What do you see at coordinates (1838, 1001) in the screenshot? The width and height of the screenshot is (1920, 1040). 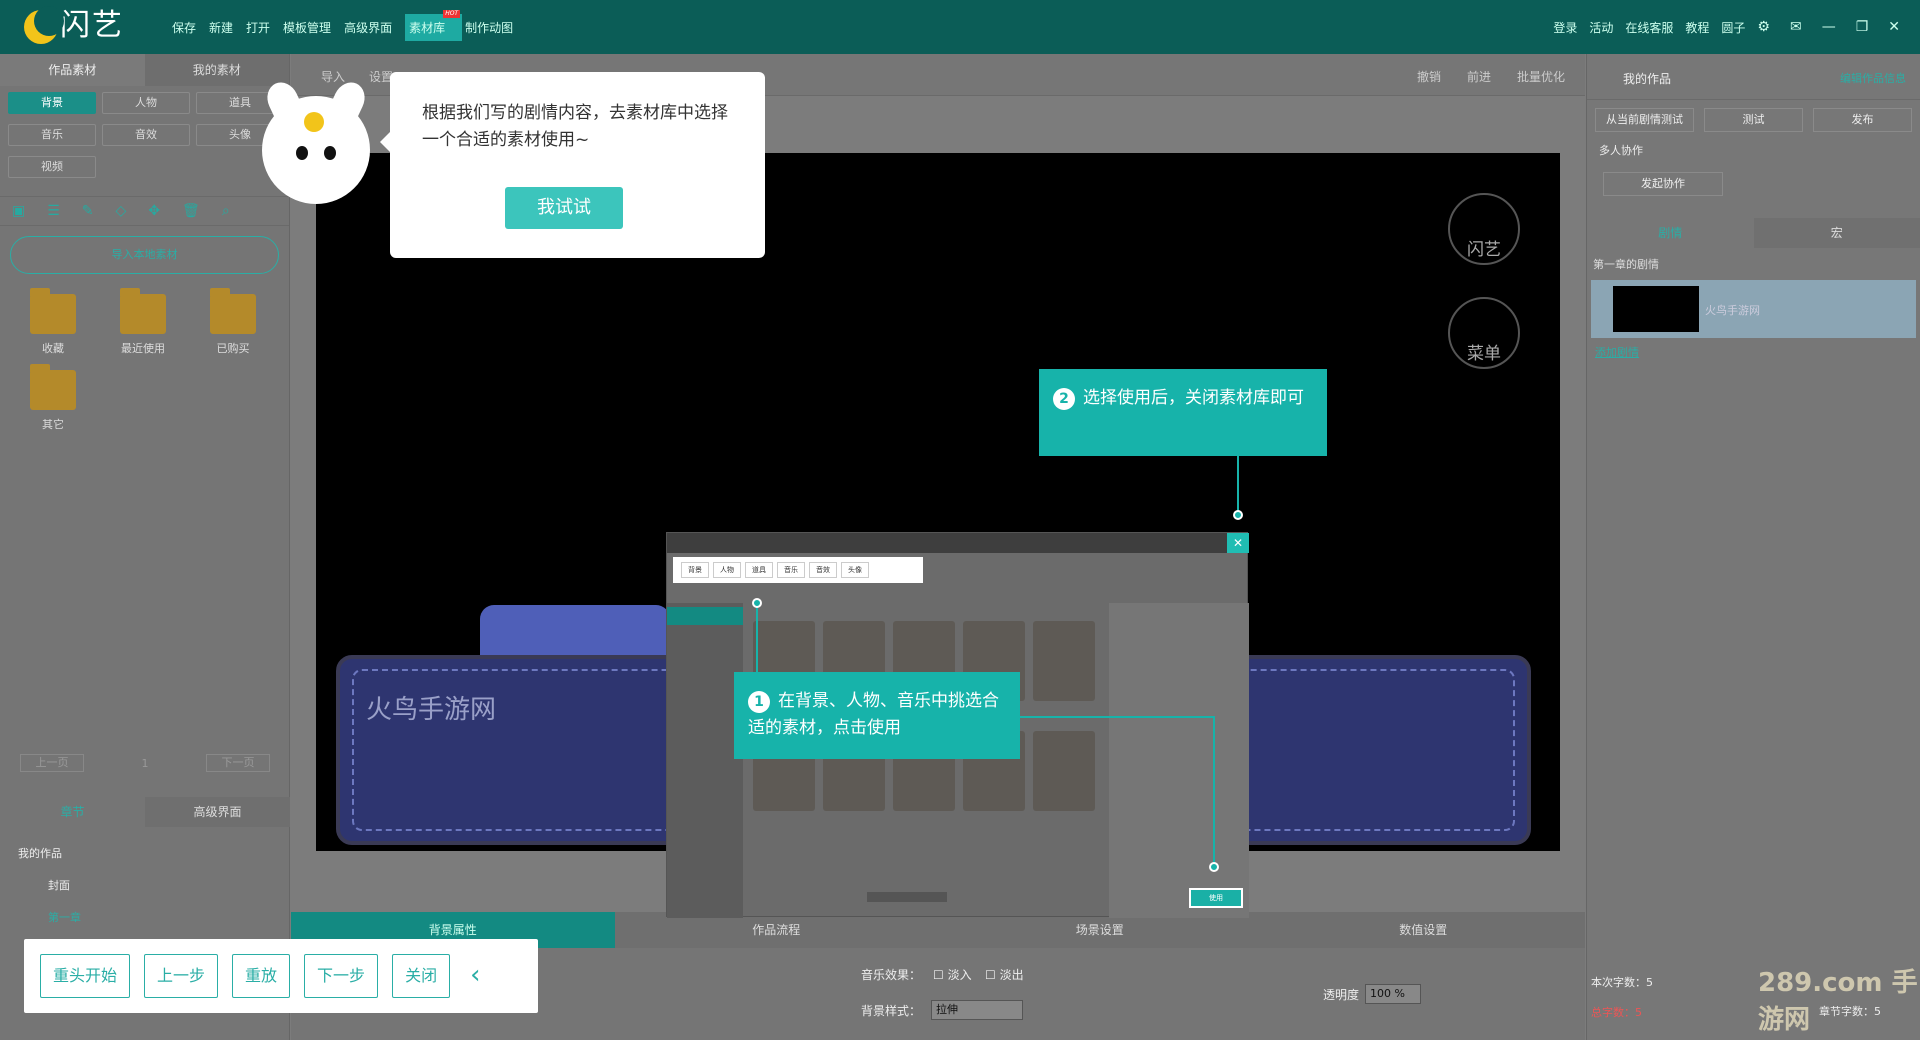 I see `watermark: 289.com 手游网` at bounding box center [1838, 1001].